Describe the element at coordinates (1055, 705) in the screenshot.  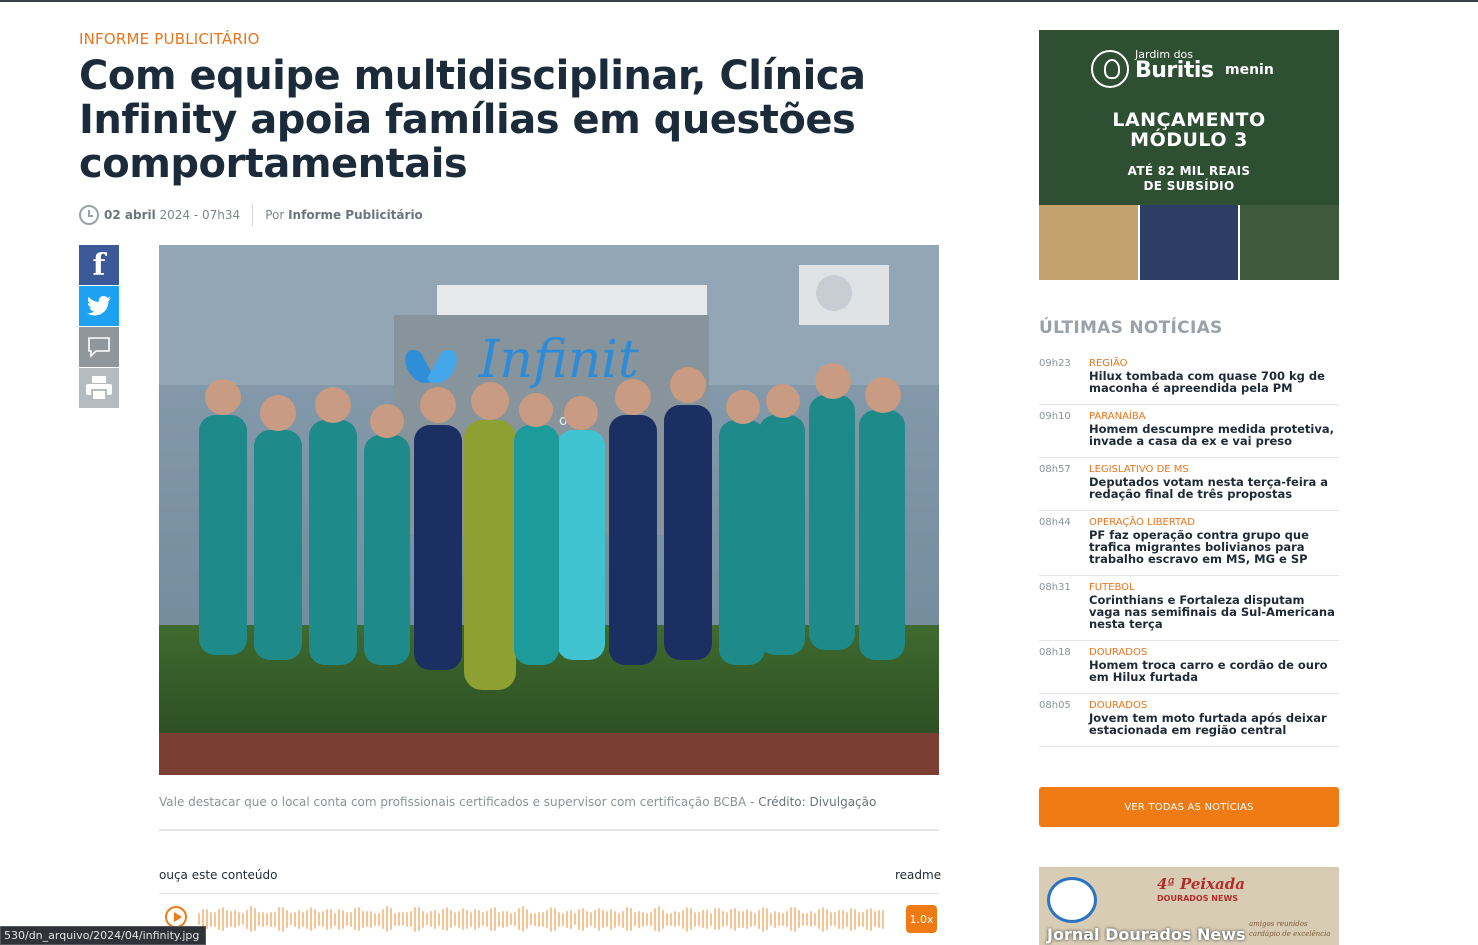
I see `news-time: 08h05` at that location.